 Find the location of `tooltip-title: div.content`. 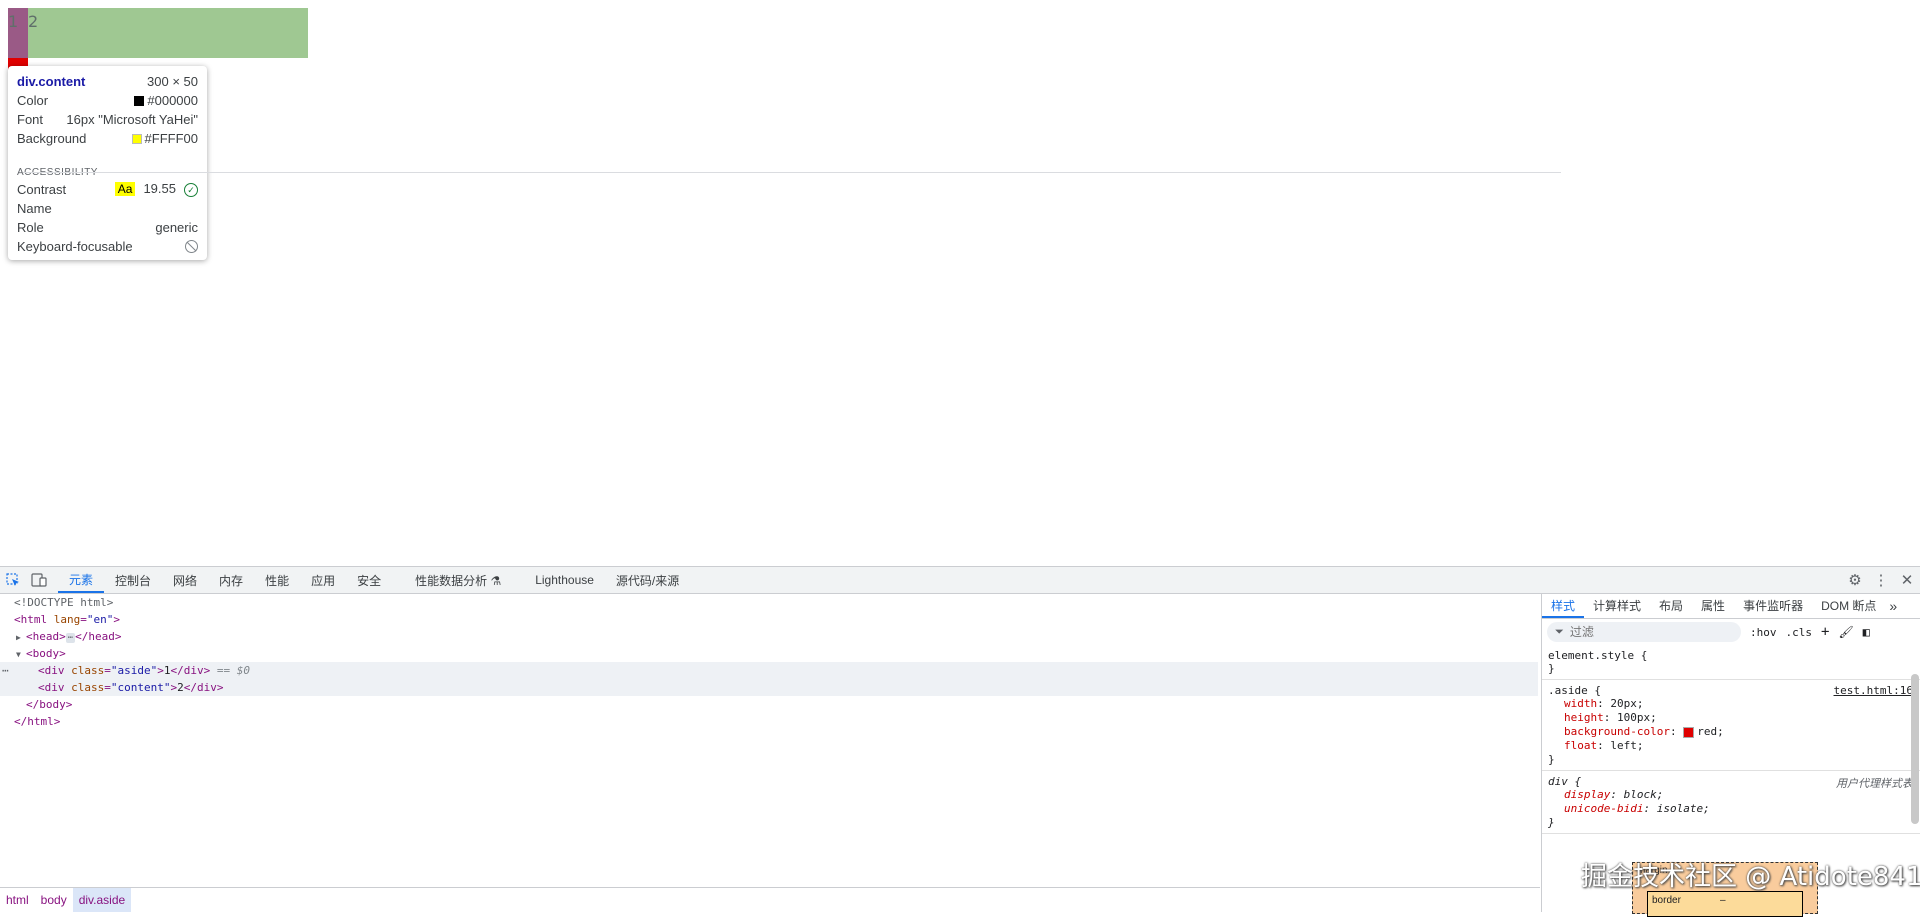

tooltip-title: div.content is located at coordinates (51, 81).